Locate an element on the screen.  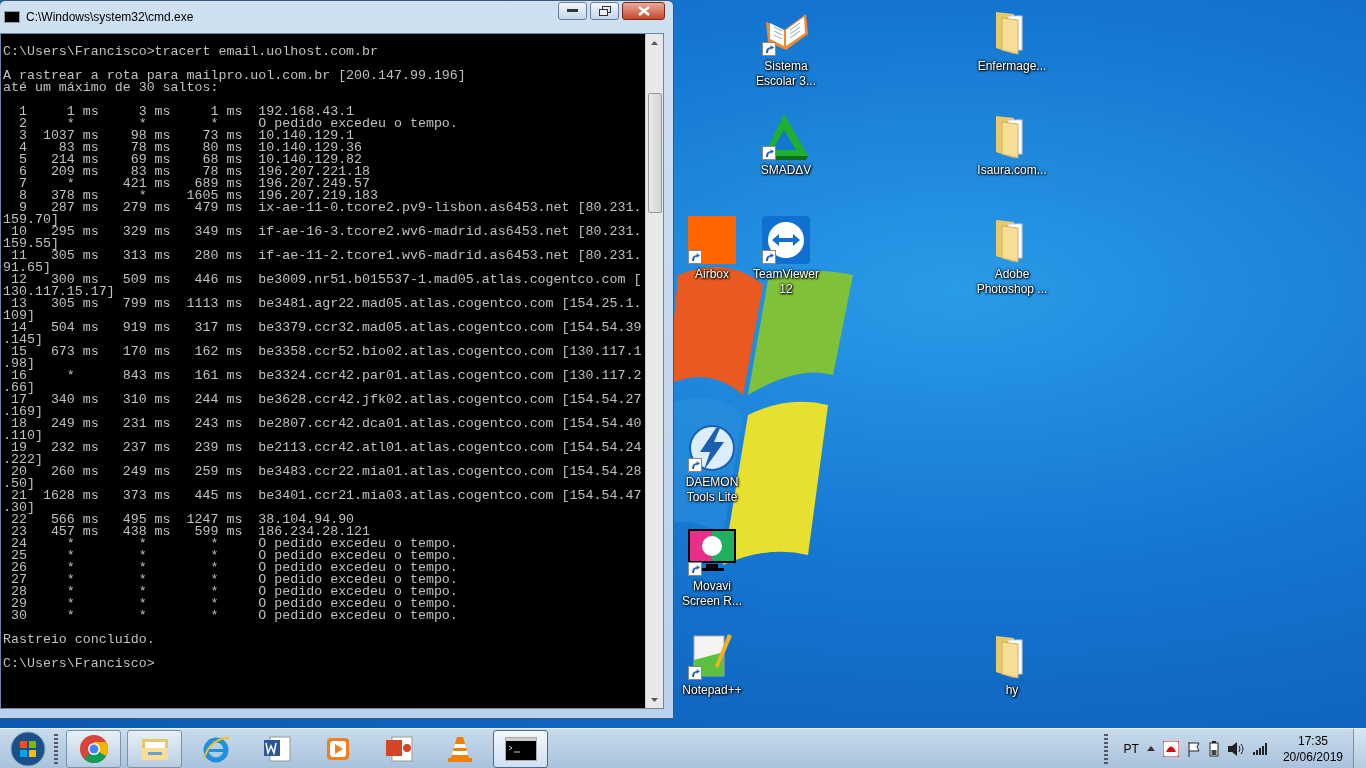
signal-bars-icon is located at coordinates (1260, 748).